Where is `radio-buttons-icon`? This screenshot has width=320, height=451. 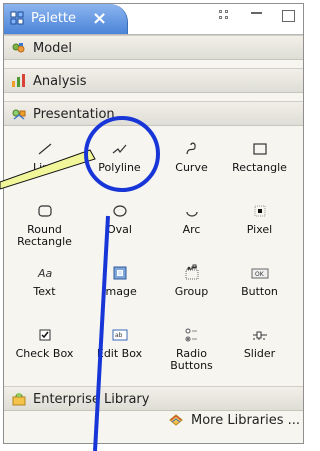 radio-buttons-icon is located at coordinates (191, 335).